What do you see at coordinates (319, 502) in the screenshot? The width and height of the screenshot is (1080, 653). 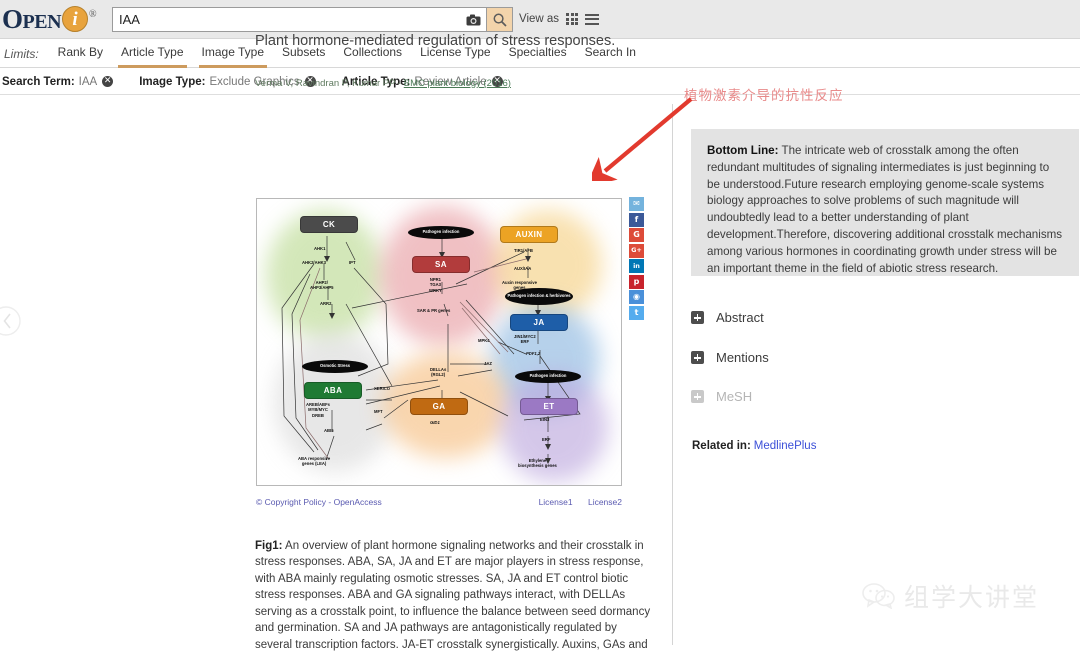 I see `copyright-policy-link: © Copyright Policy - OpenAccess` at bounding box center [319, 502].